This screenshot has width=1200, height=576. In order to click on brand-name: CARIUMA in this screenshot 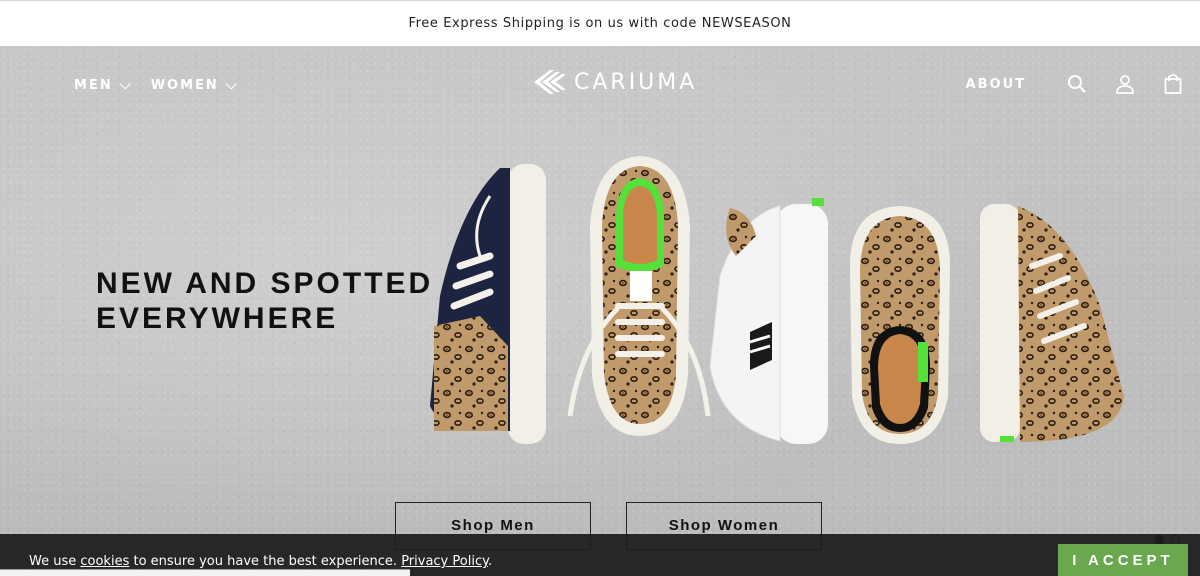, I will do `click(636, 82)`.